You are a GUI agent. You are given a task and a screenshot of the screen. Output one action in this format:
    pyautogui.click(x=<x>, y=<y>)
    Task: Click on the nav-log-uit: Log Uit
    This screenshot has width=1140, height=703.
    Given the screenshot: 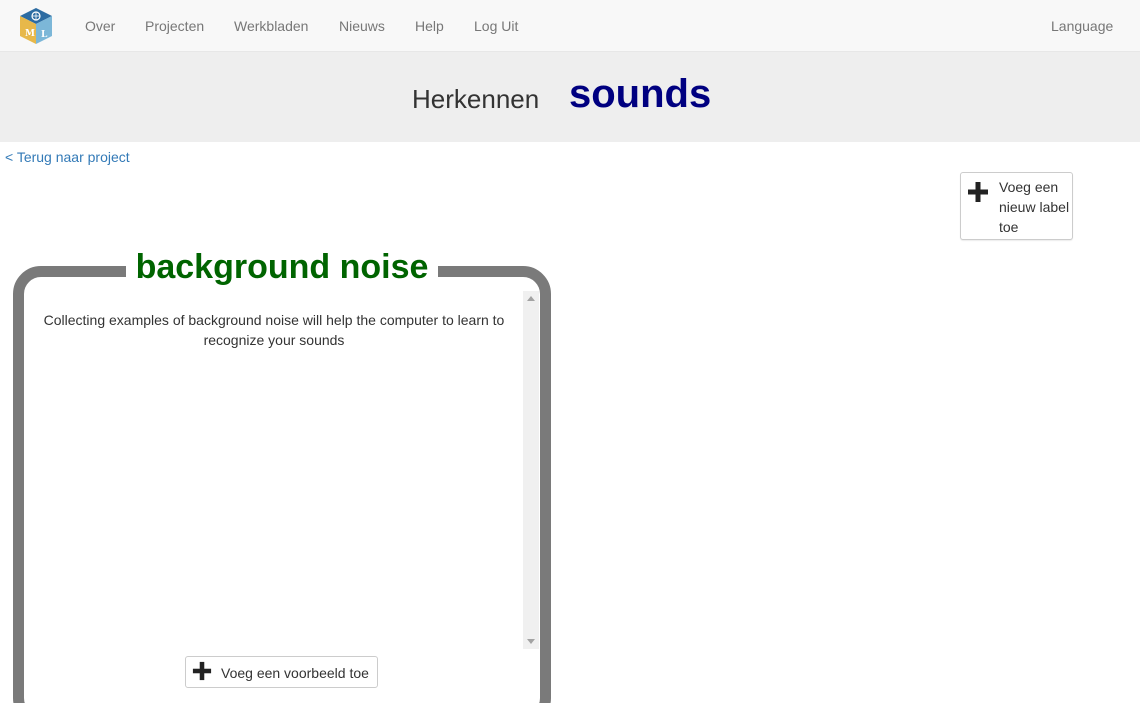 What is the action you would take?
    pyautogui.click(x=496, y=26)
    